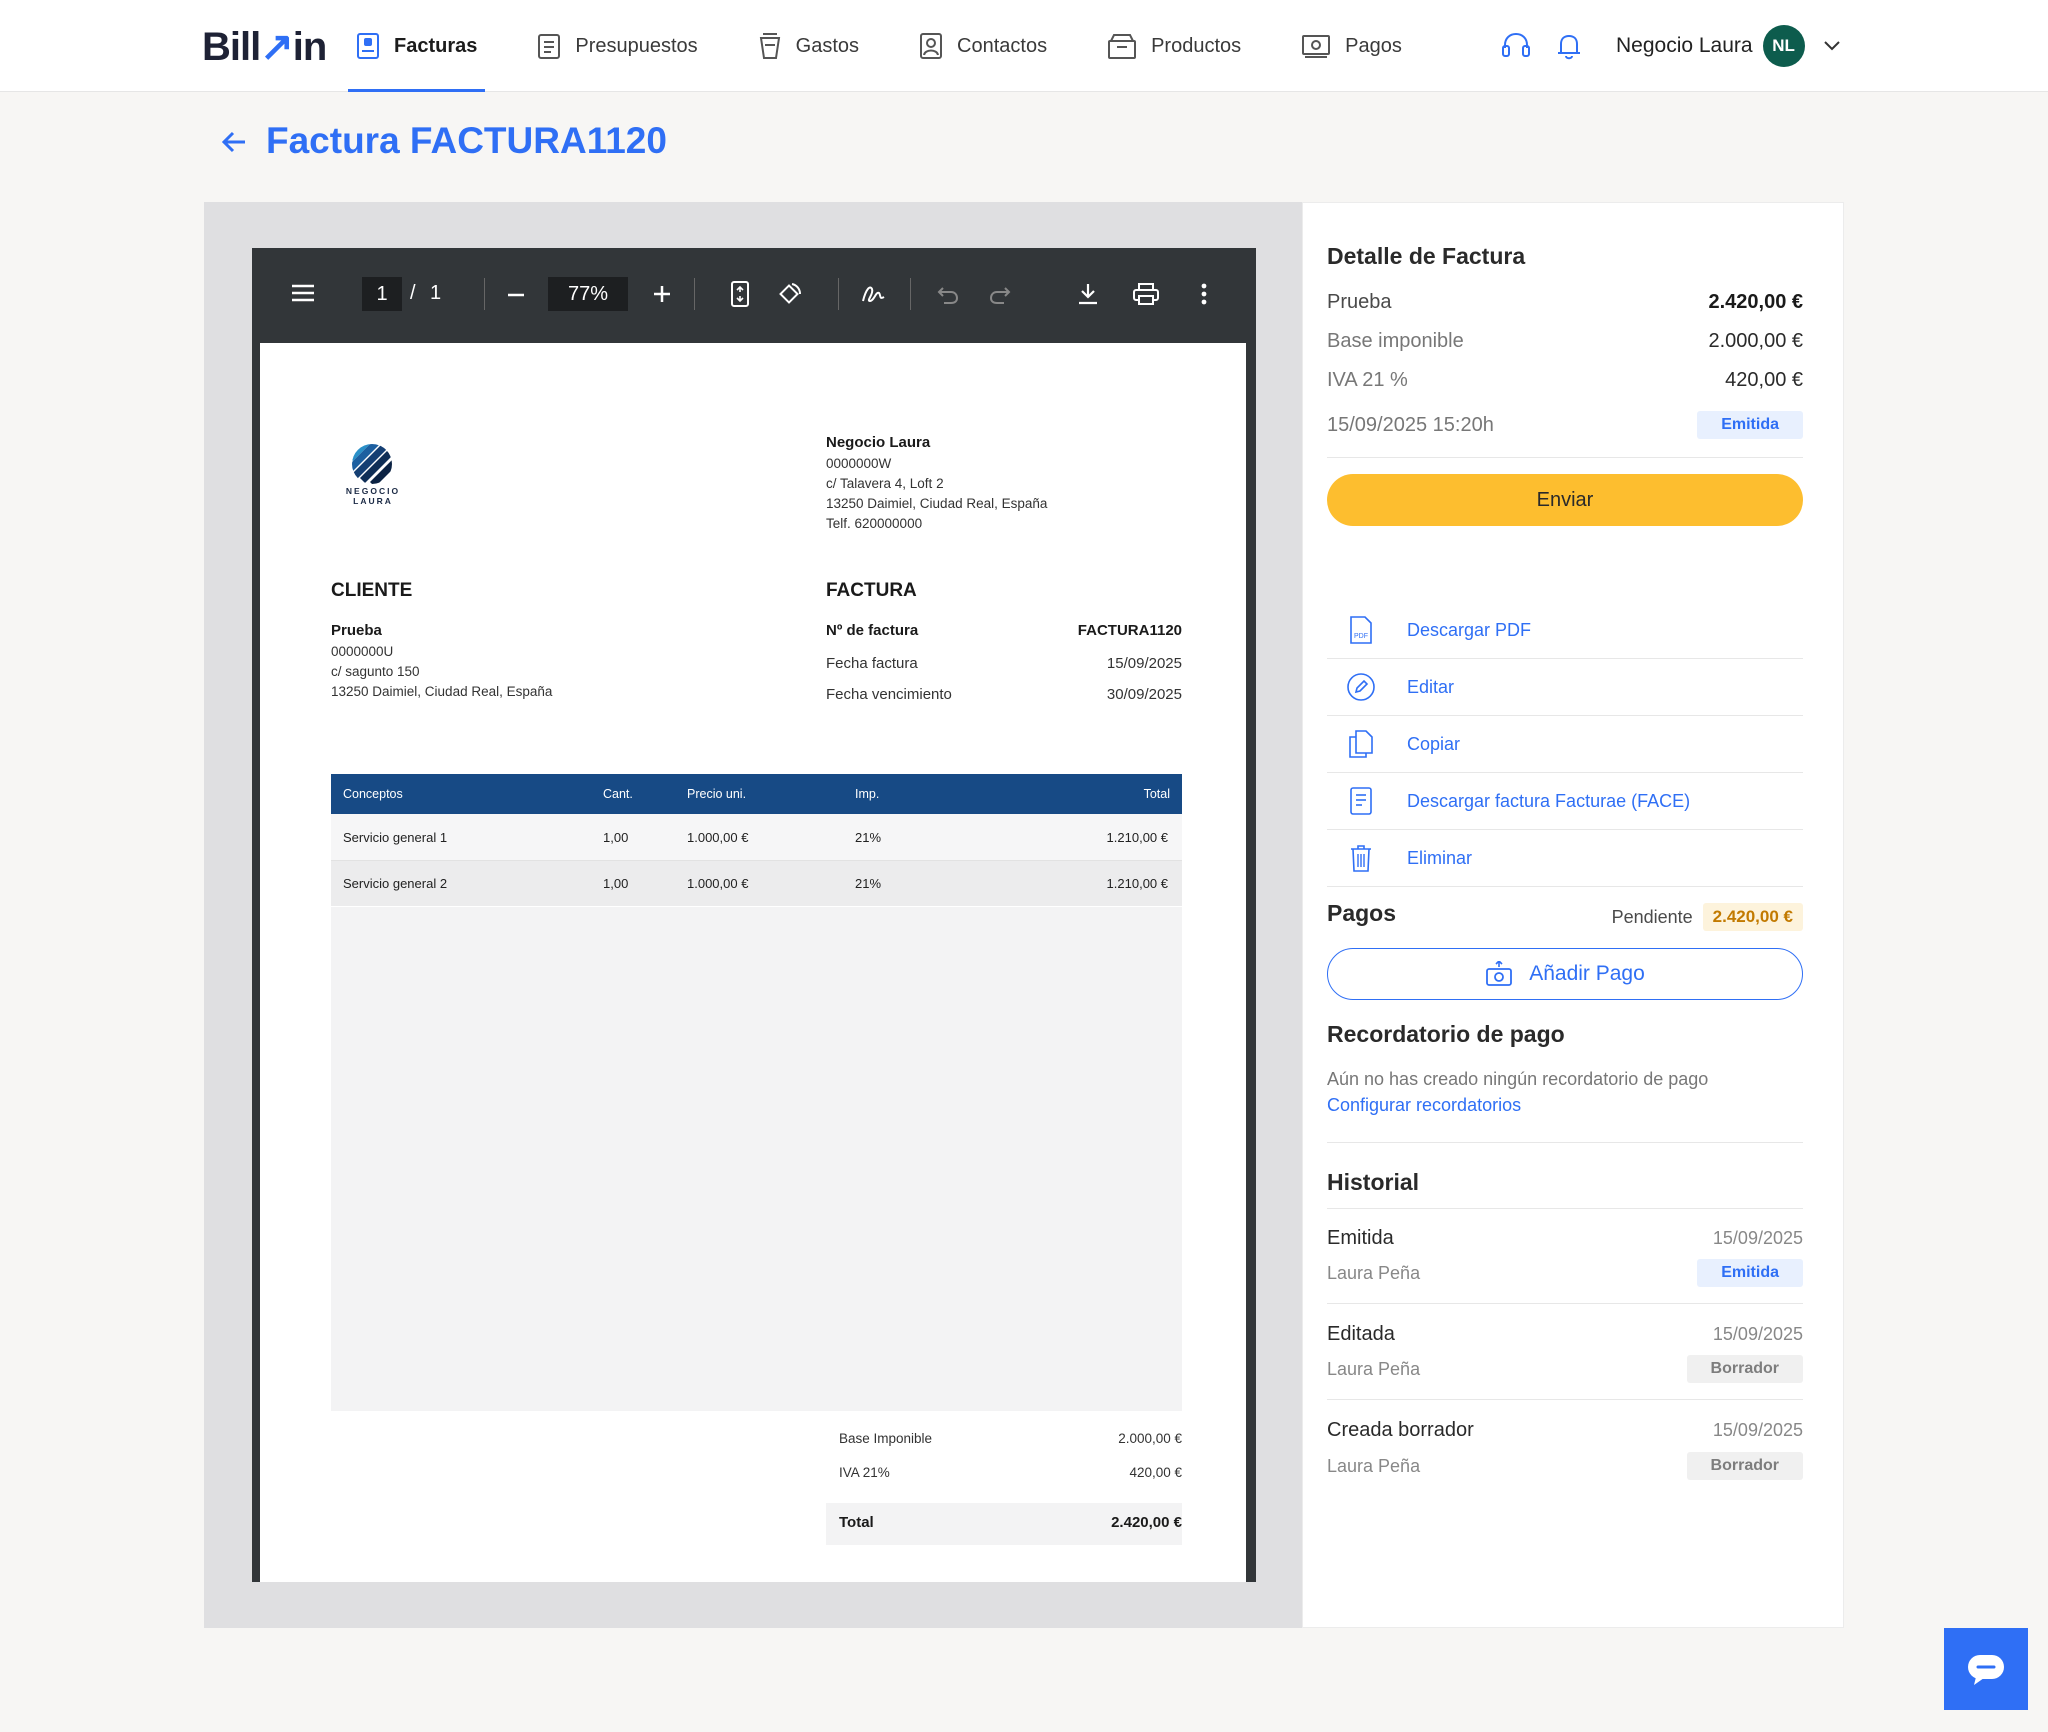 The height and width of the screenshot is (1732, 2048). What do you see at coordinates (373, 491) in the screenshot?
I see `logo-text-line1: NEGOCIO` at bounding box center [373, 491].